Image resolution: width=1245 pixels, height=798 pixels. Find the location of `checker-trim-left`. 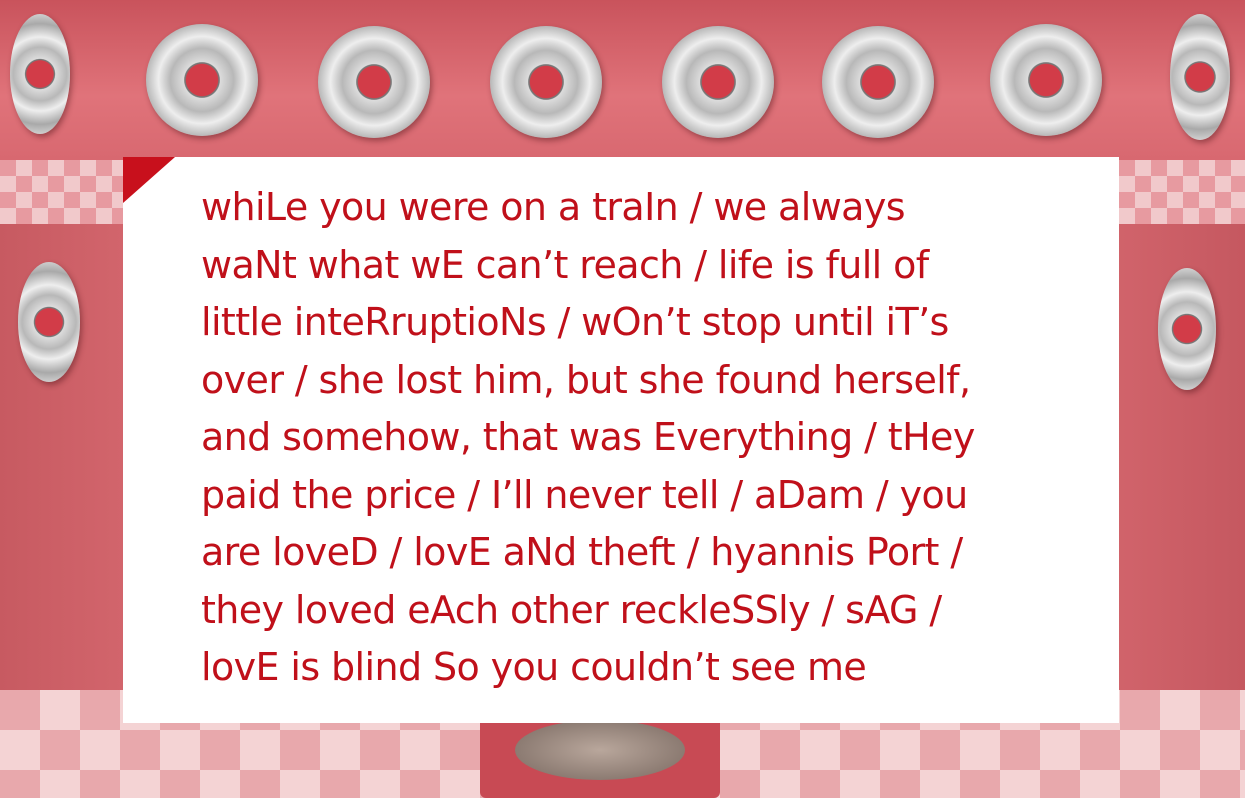

checker-trim-left is located at coordinates (61, 192).